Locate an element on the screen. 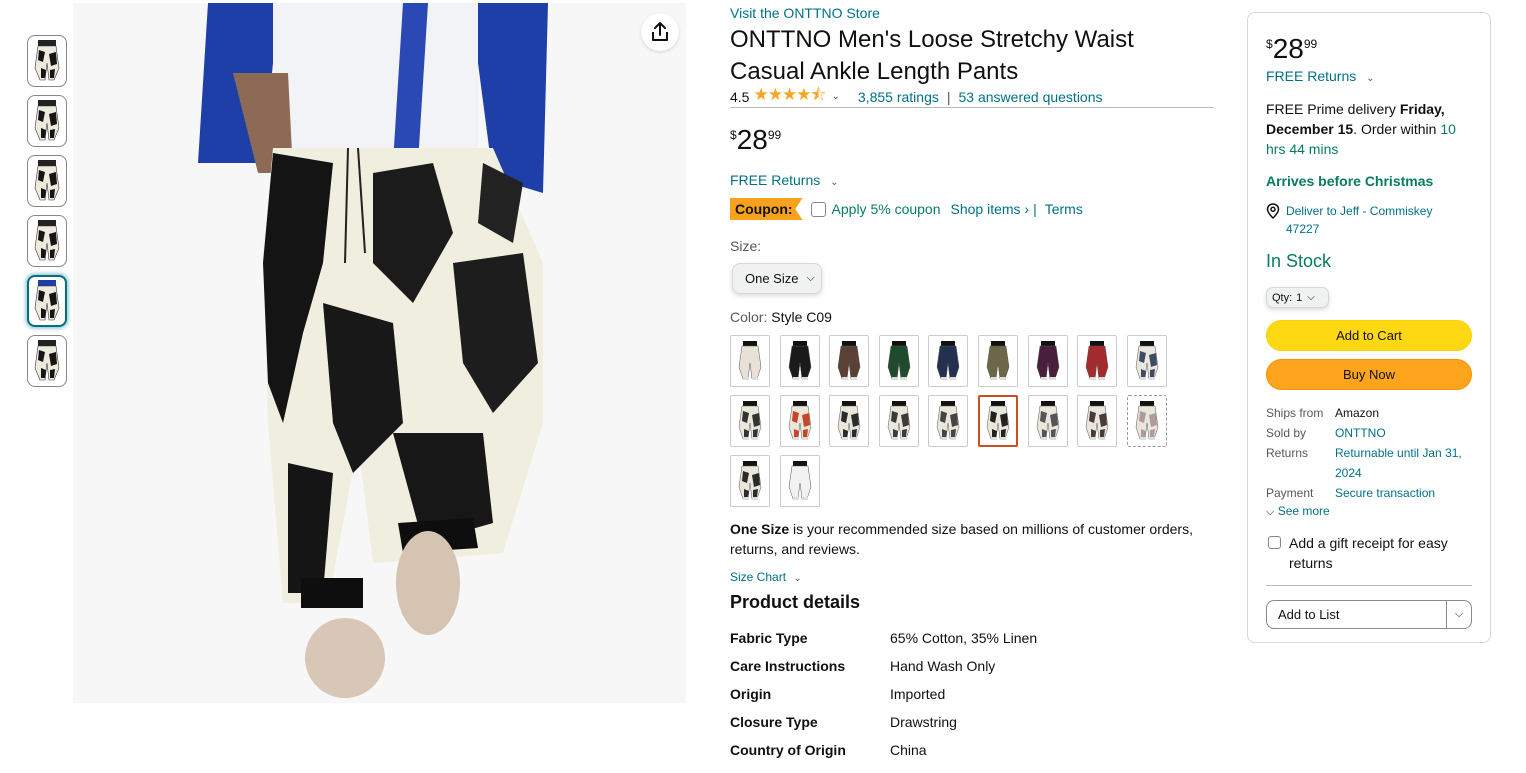 The image size is (1526, 773). gift-receipt-label: Add a gift receipt for easy returns is located at coordinates (1368, 553).